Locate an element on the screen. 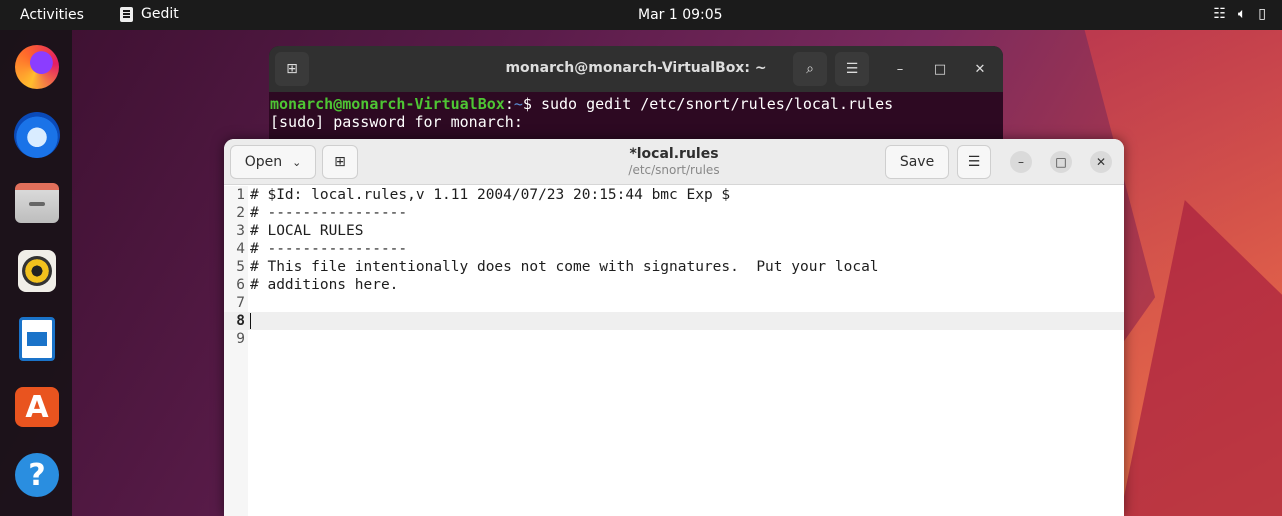 This screenshot has width=1282, height=516. top-bar: Activities Gedit Mar 1 09:05 ☷ 🔈︎ ▯ is located at coordinates (641, 15).